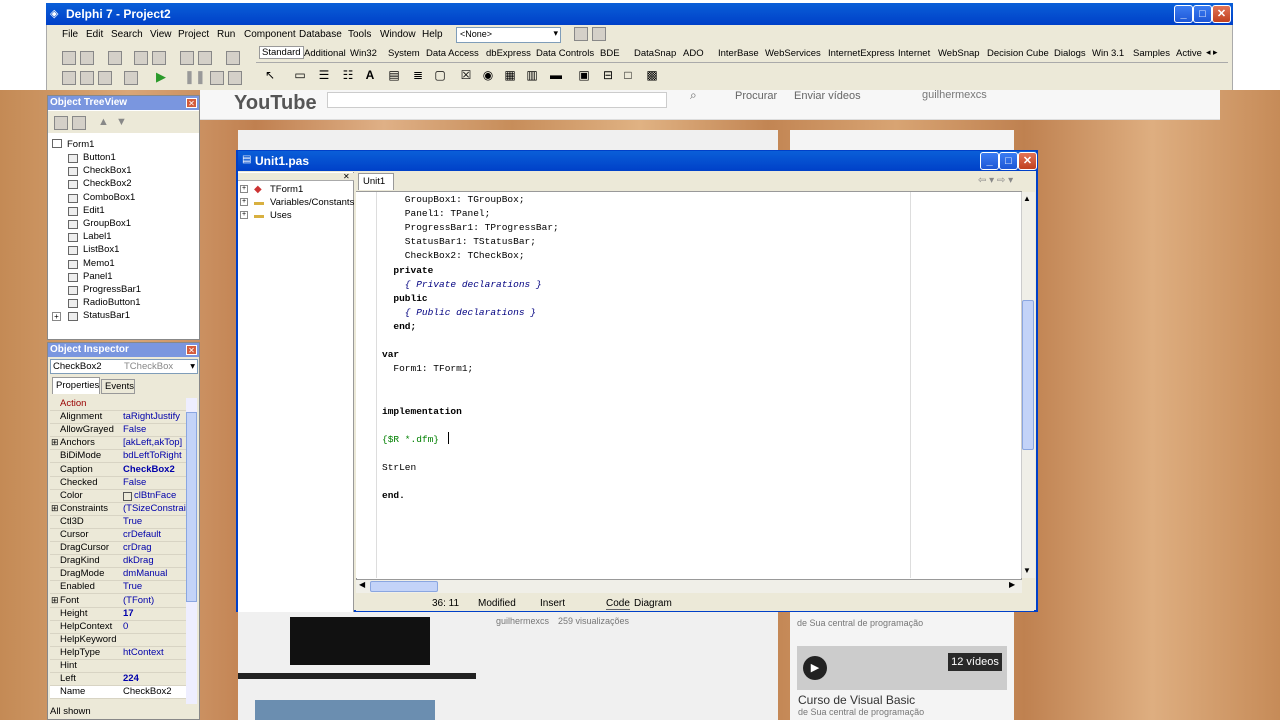 This screenshot has width=1280, height=720. What do you see at coordinates (107, 170) in the screenshot?
I see `tree-item-checkbox1: CheckBox1` at bounding box center [107, 170].